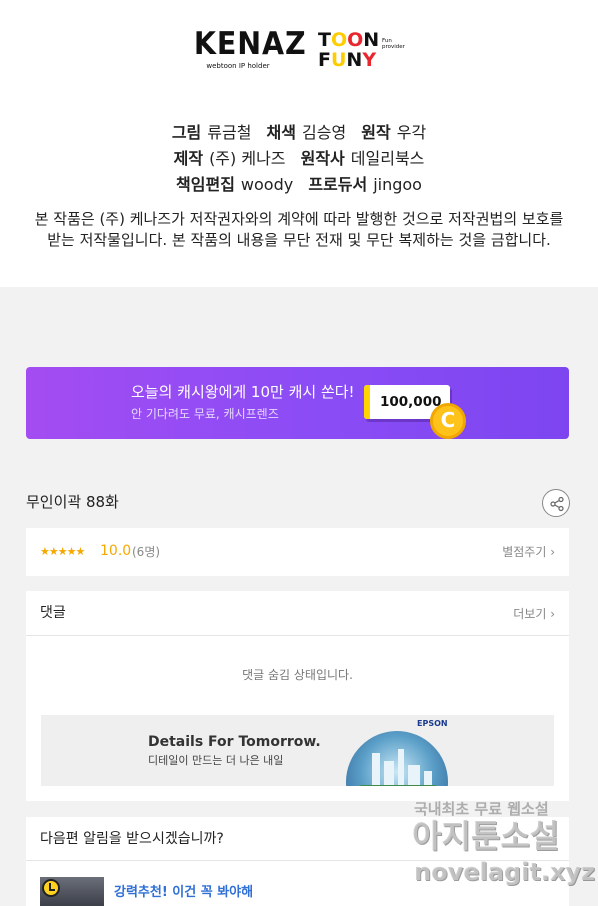  Describe the element at coordinates (216, 760) in the screenshot. I see `ad-tagline: 디테일이 만드는 더 나은 내일` at that location.